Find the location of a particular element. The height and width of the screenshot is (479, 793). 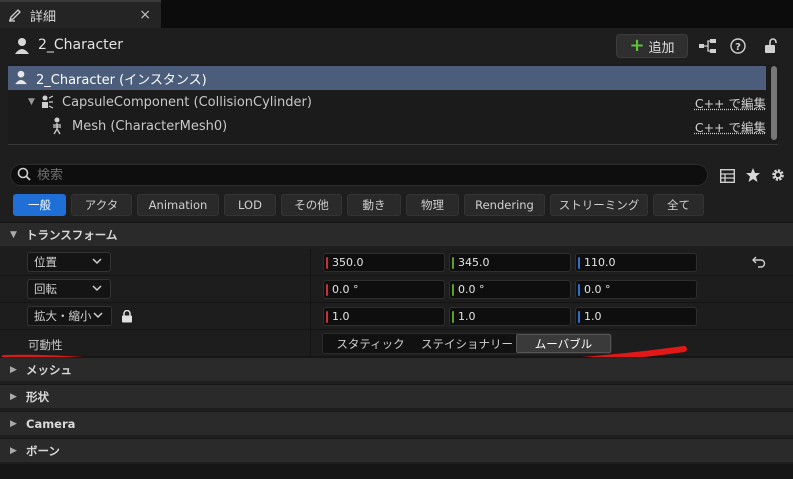

rotation-z-input is located at coordinates (634, 289).